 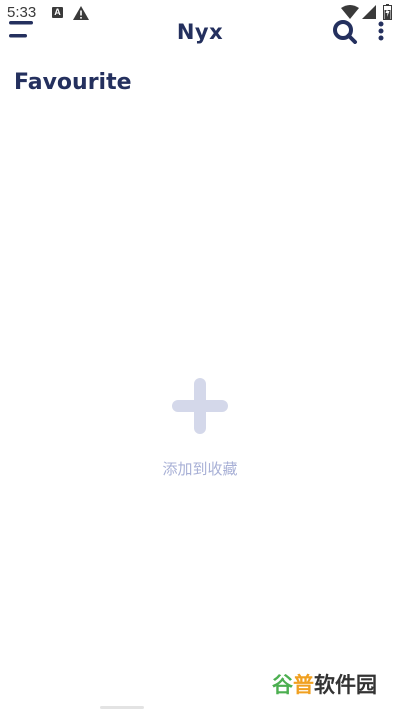 I want to click on watermark-part-3: 软件园, so click(x=345, y=685).